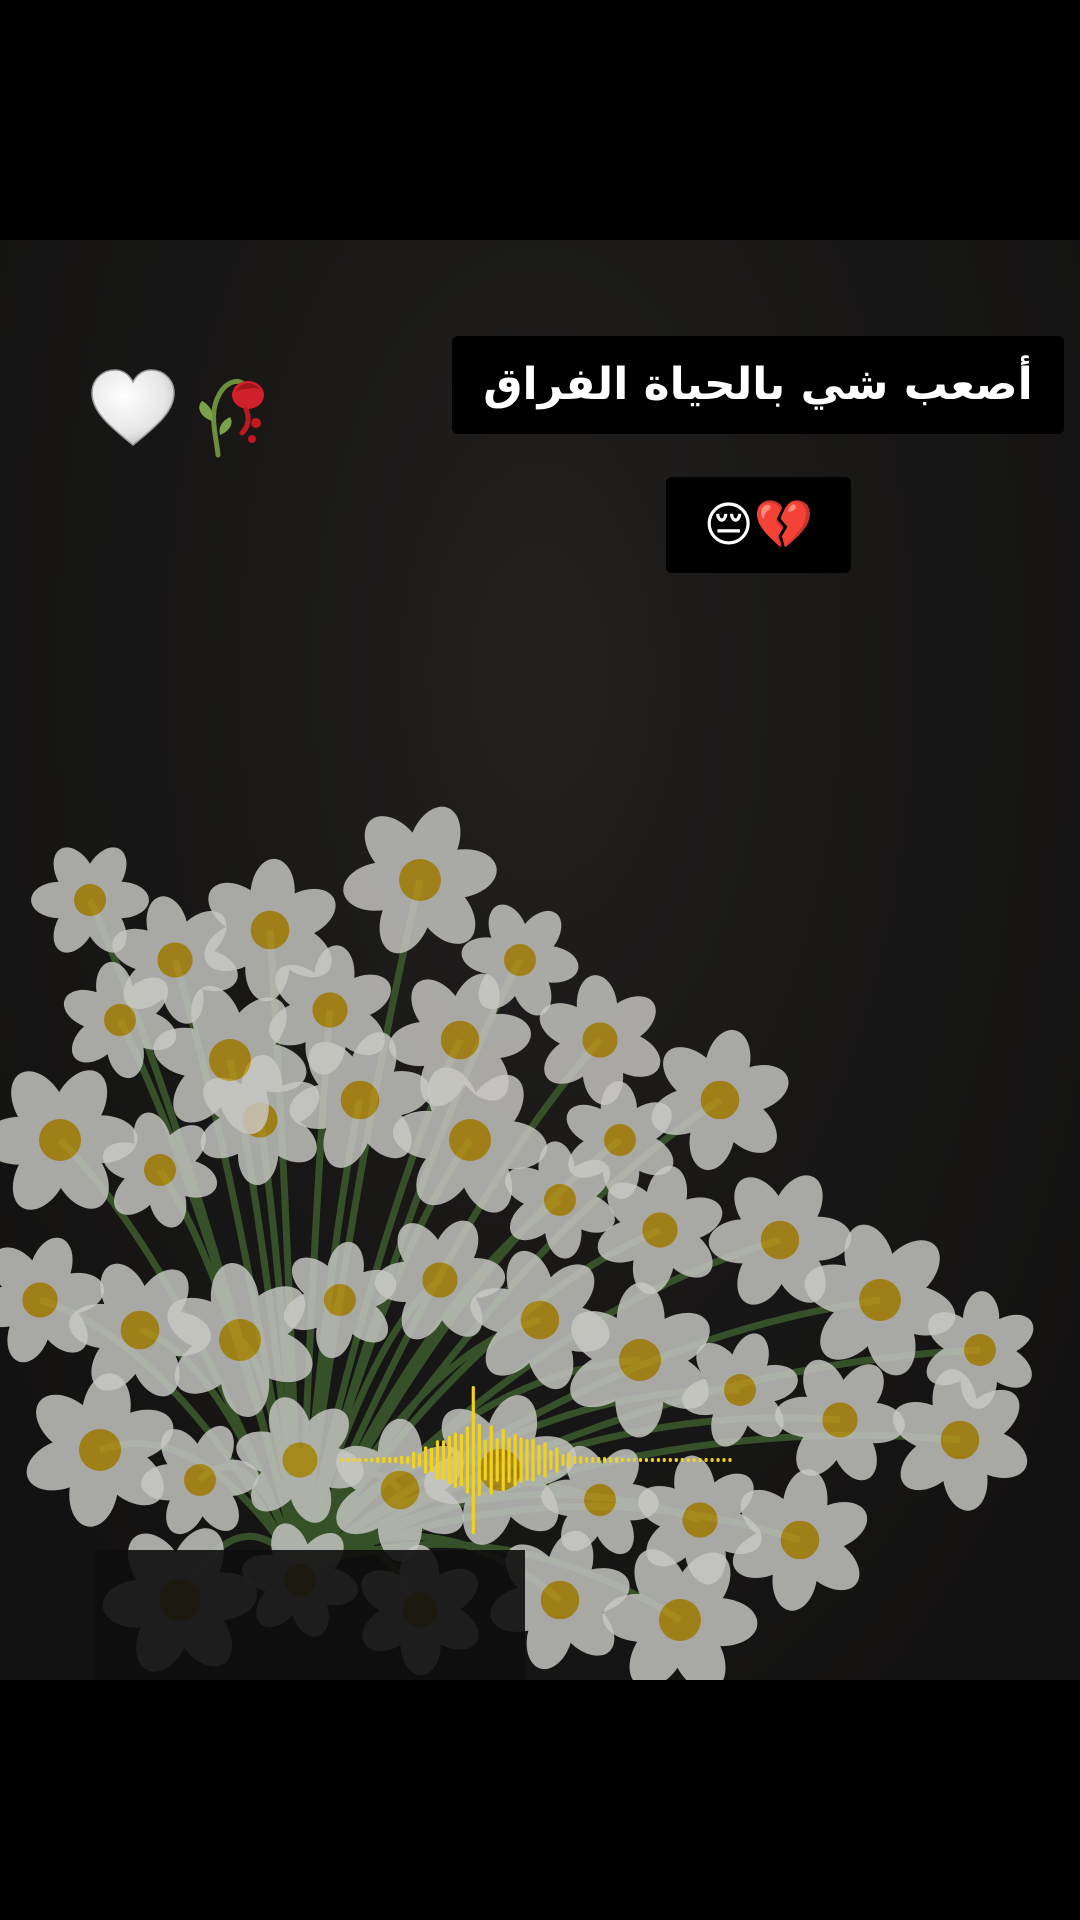 This screenshot has width=1080, height=1920. I want to click on wilted-rose-icon, so click(231, 417).